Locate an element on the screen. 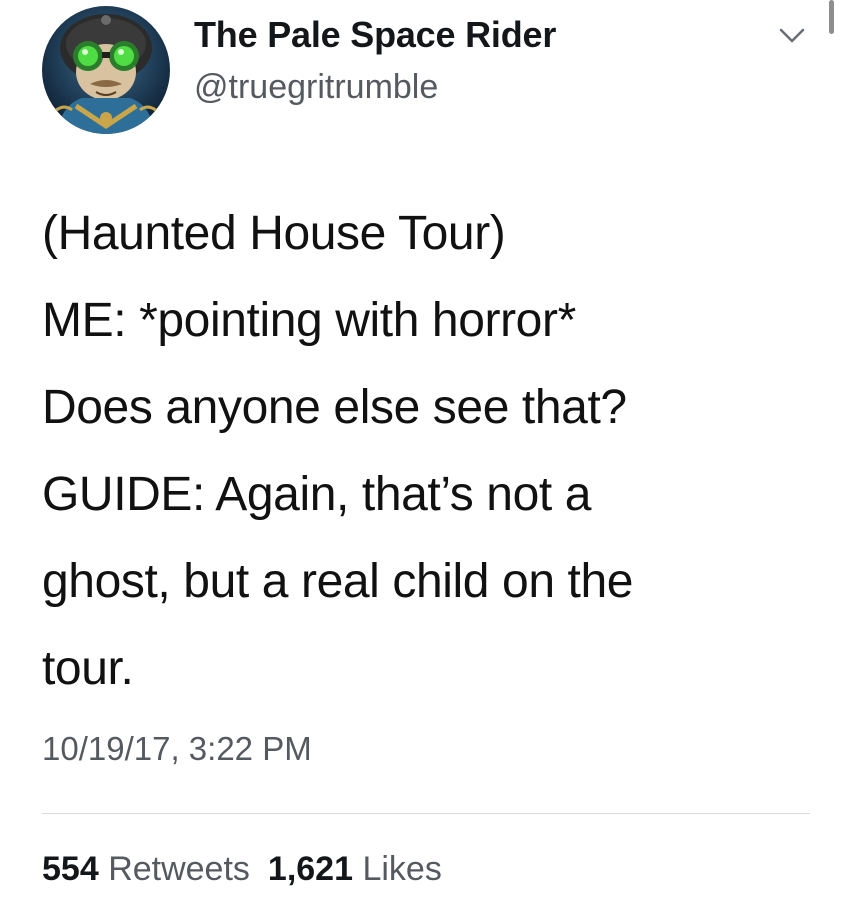 This screenshot has height=900, width=846. likes-stat: 1,621 Likes is located at coordinates (355, 869).